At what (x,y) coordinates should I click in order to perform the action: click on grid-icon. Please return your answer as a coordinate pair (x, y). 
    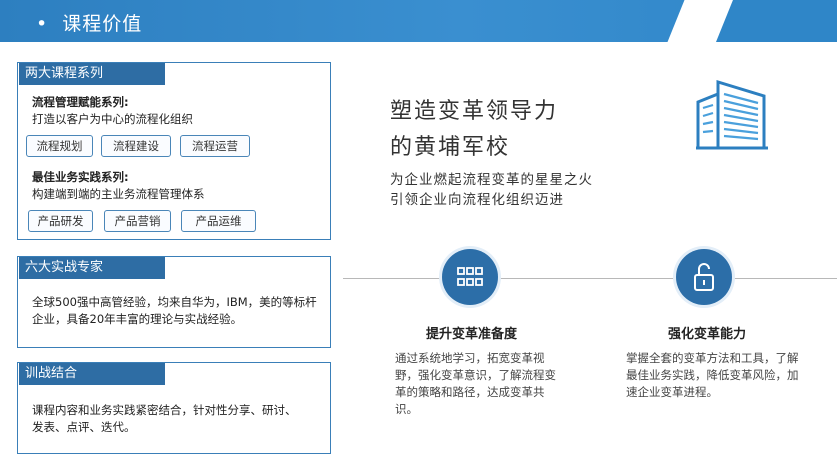
    Looking at the image, I should click on (470, 276).